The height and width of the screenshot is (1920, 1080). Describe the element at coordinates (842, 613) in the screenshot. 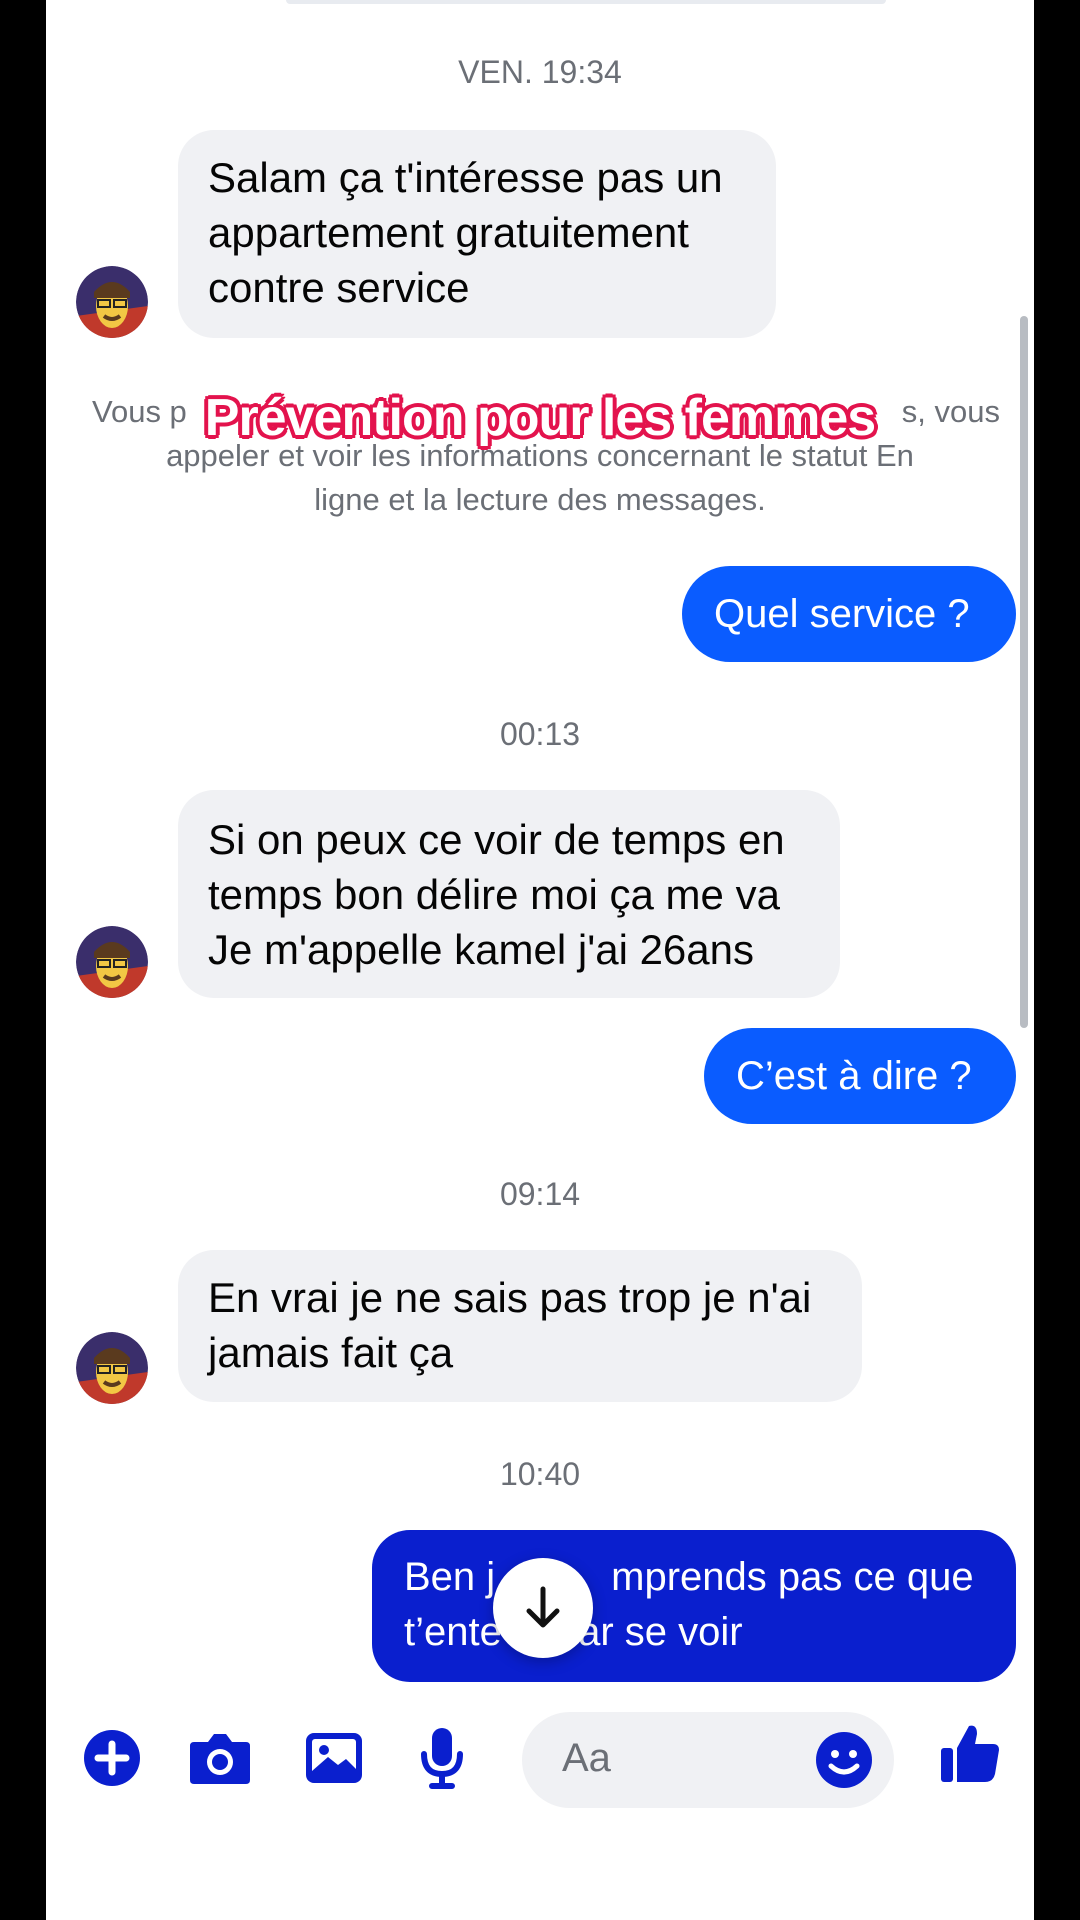

I see `message-line: Quel service ?` at that location.